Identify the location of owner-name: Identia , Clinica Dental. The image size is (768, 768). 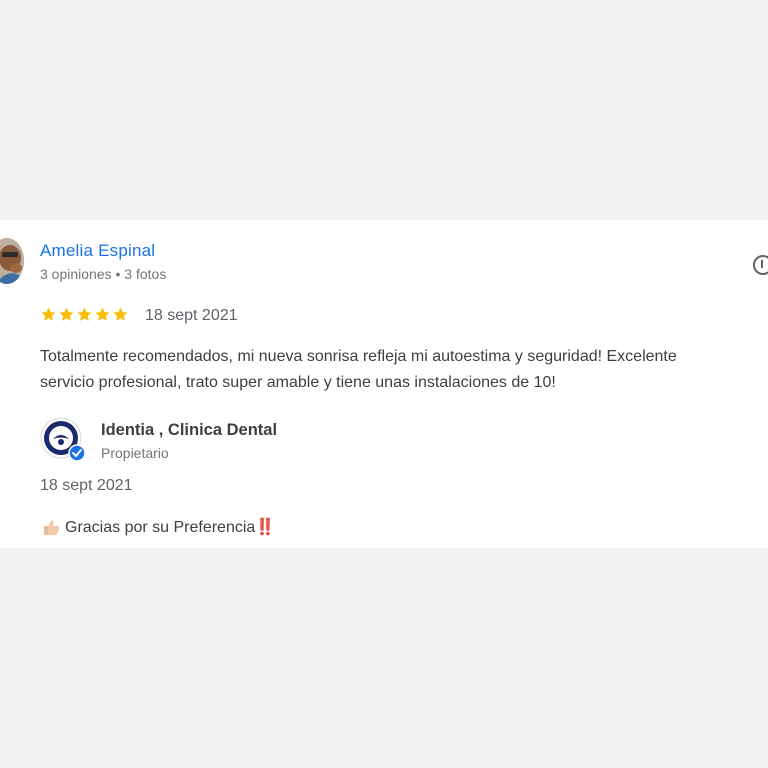
(189, 430).